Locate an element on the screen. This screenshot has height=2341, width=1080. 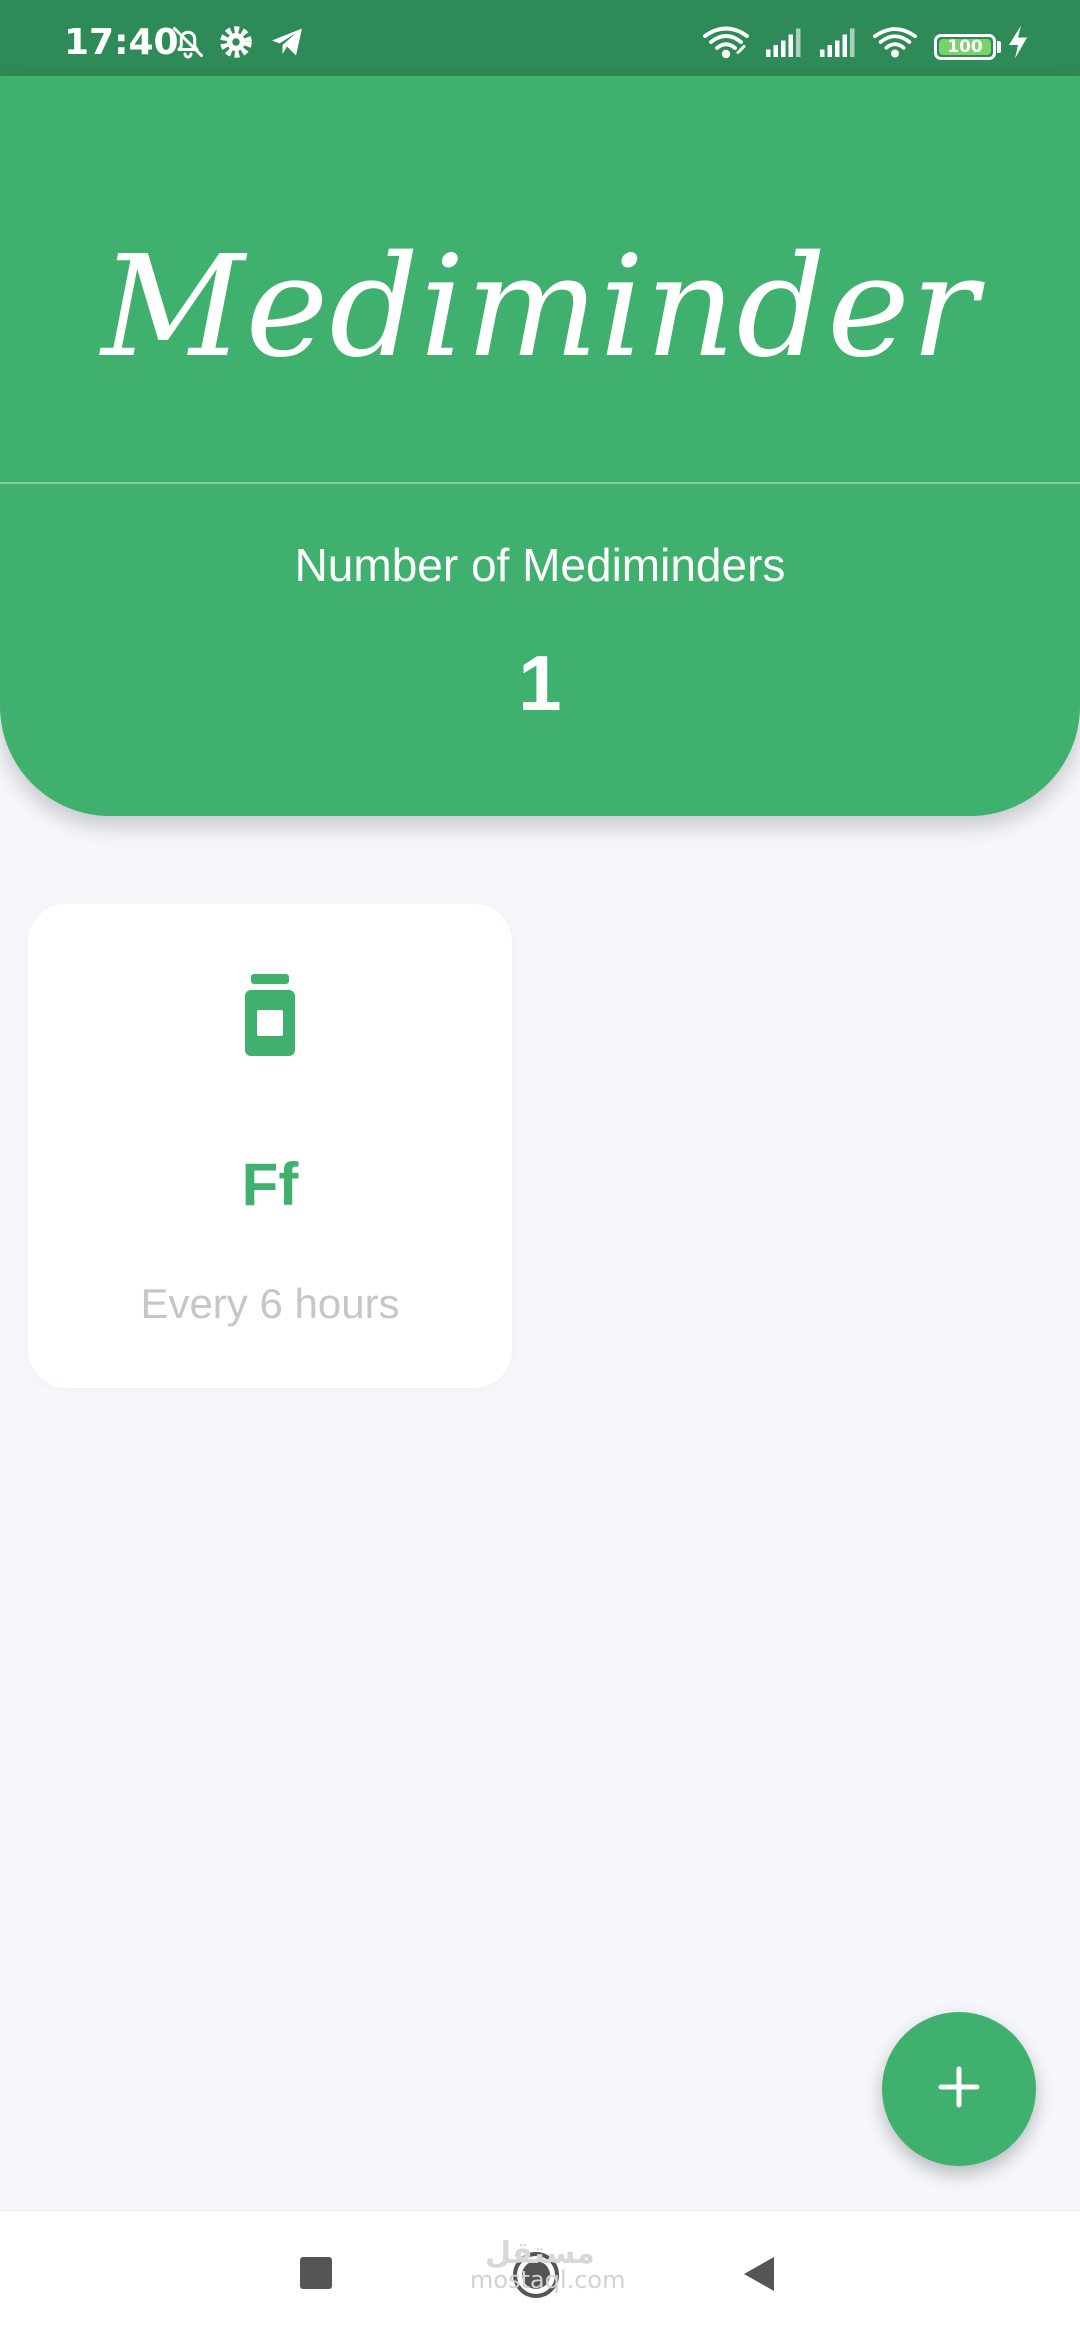
medicine-card: Ff Every 6 hours is located at coordinates (270, 1146).